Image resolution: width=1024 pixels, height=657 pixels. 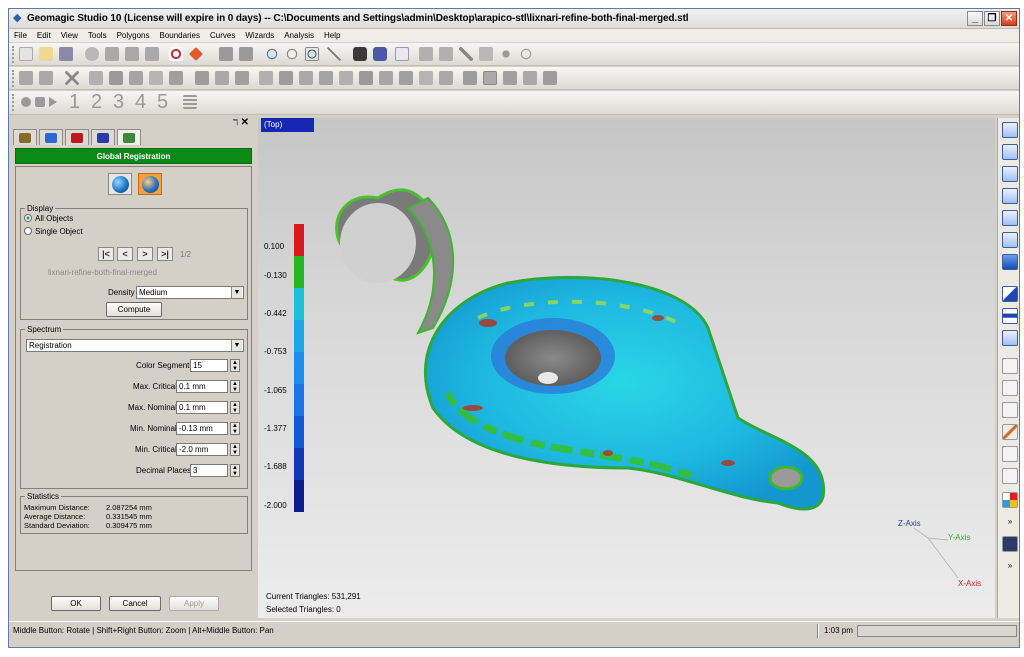 What do you see at coordinates (446, 54) in the screenshot?
I see `resize-icon` at bounding box center [446, 54].